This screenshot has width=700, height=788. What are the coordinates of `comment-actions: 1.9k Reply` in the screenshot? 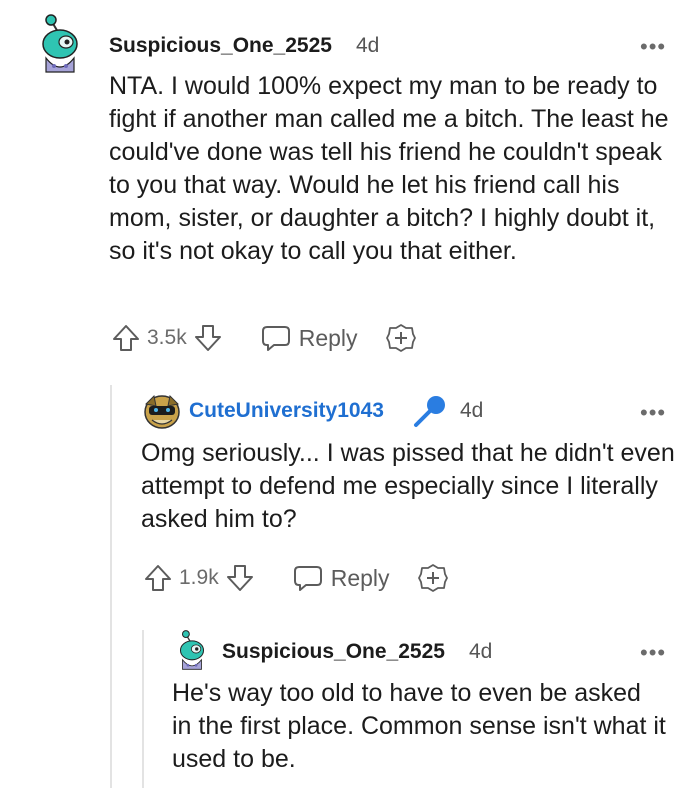 It's located at (295, 578).